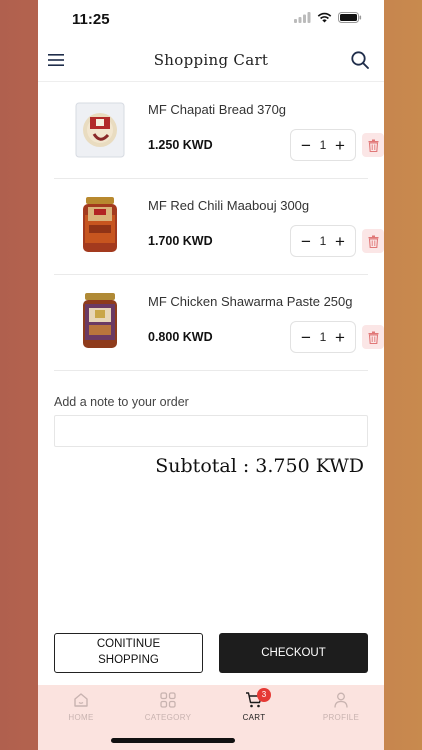 The height and width of the screenshot is (750, 422). I want to click on home-indicator, so click(173, 740).